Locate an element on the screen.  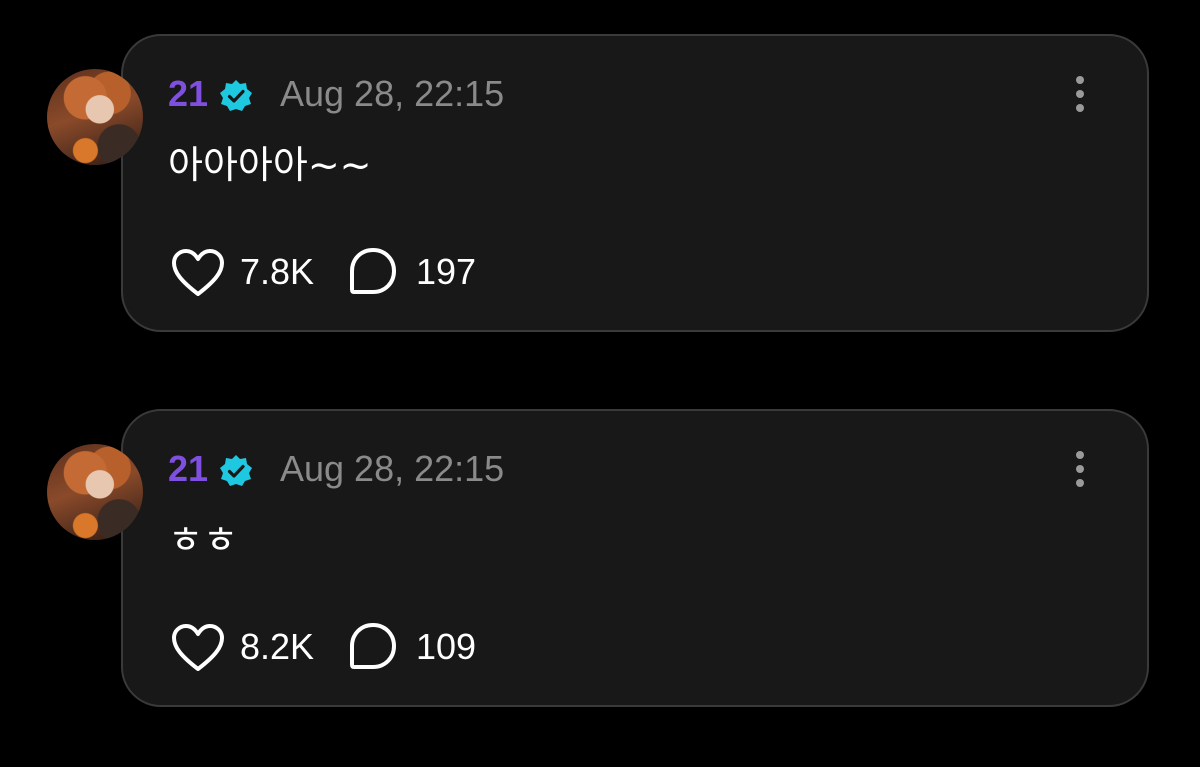
like-count: 8.2K is located at coordinates (277, 646).